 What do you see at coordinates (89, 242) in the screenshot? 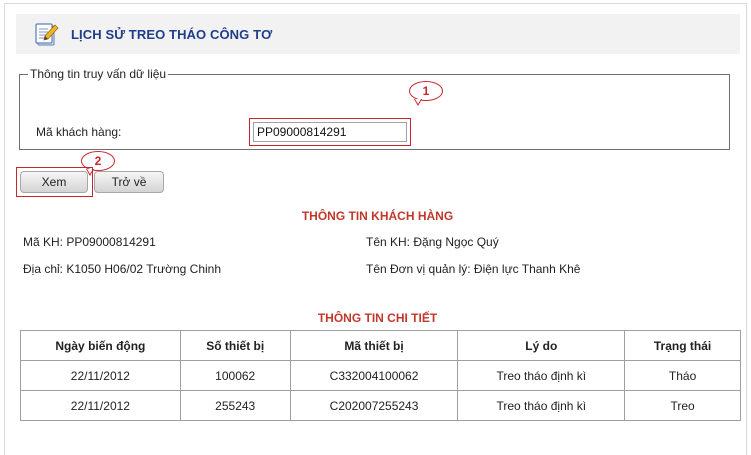
I see `customer-code-info: Mã KH: PP09000814291` at bounding box center [89, 242].